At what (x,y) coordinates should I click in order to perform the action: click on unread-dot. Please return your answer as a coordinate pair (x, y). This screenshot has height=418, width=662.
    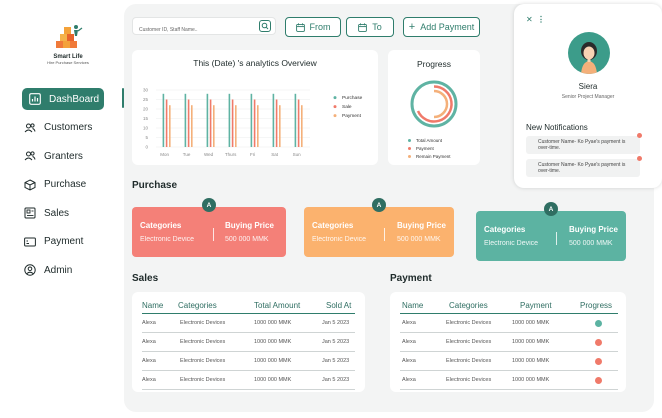
    Looking at the image, I should click on (639, 158).